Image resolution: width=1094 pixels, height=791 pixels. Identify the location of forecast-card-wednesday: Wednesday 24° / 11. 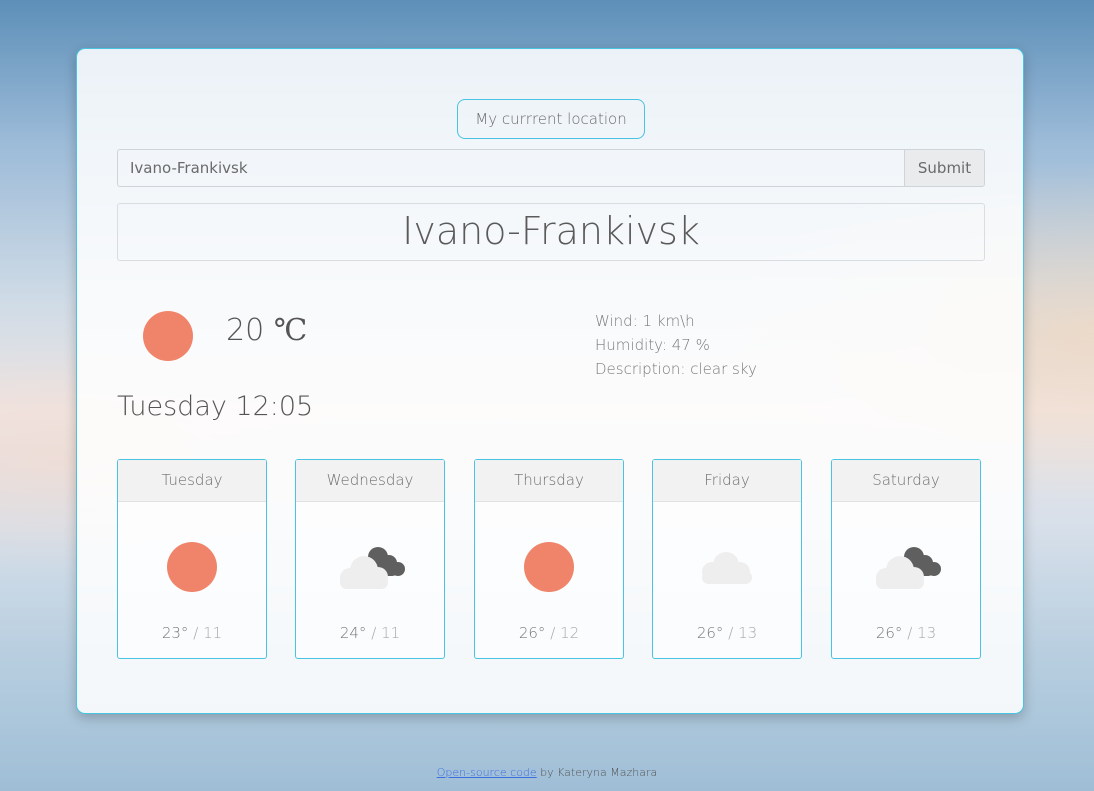
(370, 559).